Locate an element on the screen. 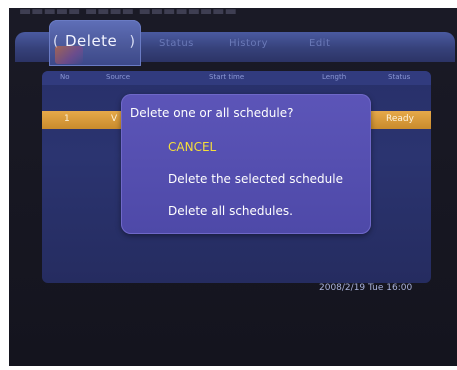 The height and width of the screenshot is (370, 457). header-status: Status is located at coordinates (399, 77).